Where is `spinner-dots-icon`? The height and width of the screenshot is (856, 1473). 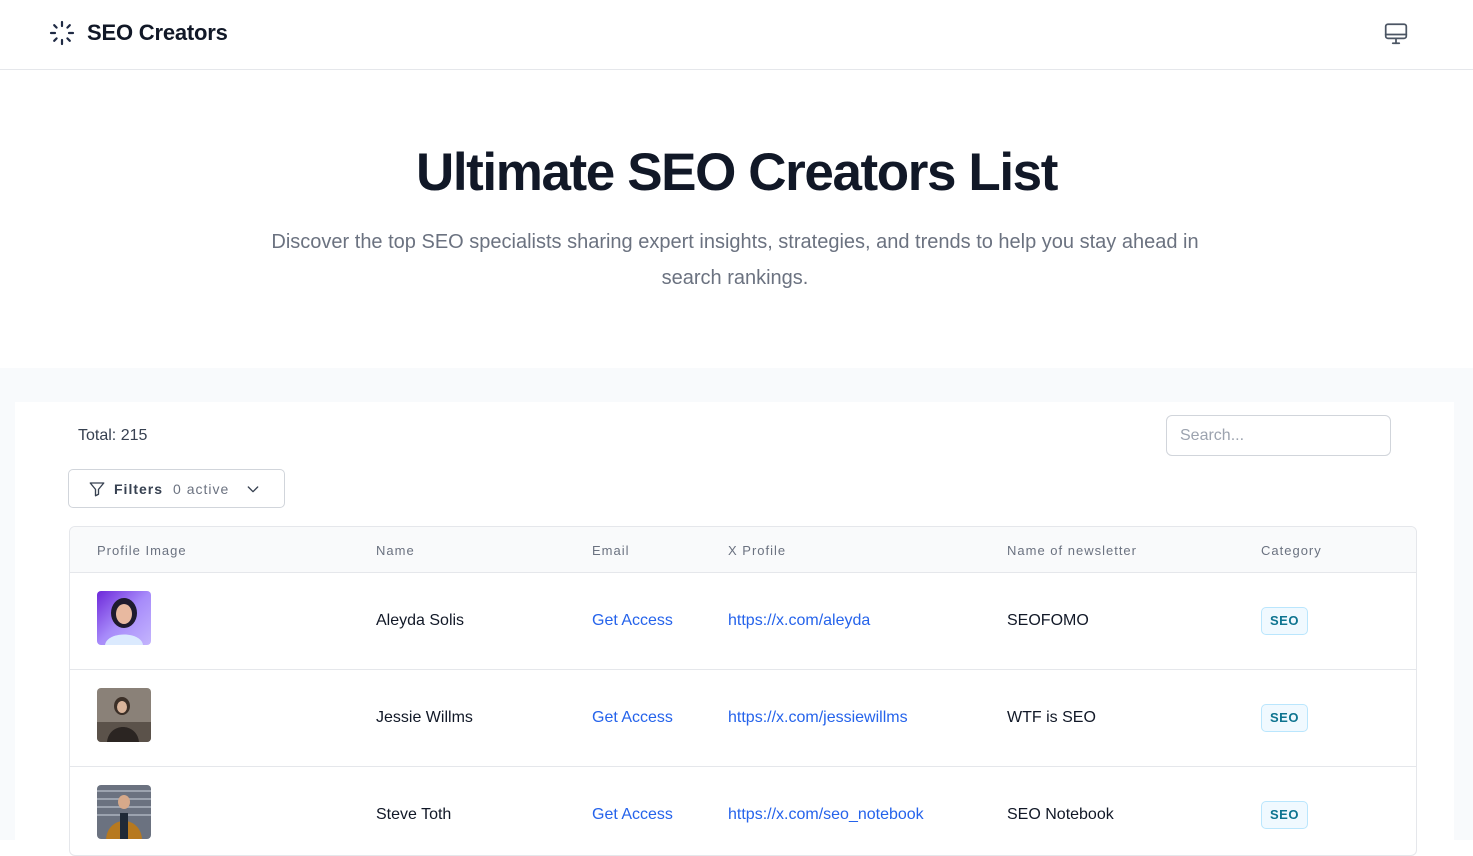
spinner-dots-icon is located at coordinates (62, 33).